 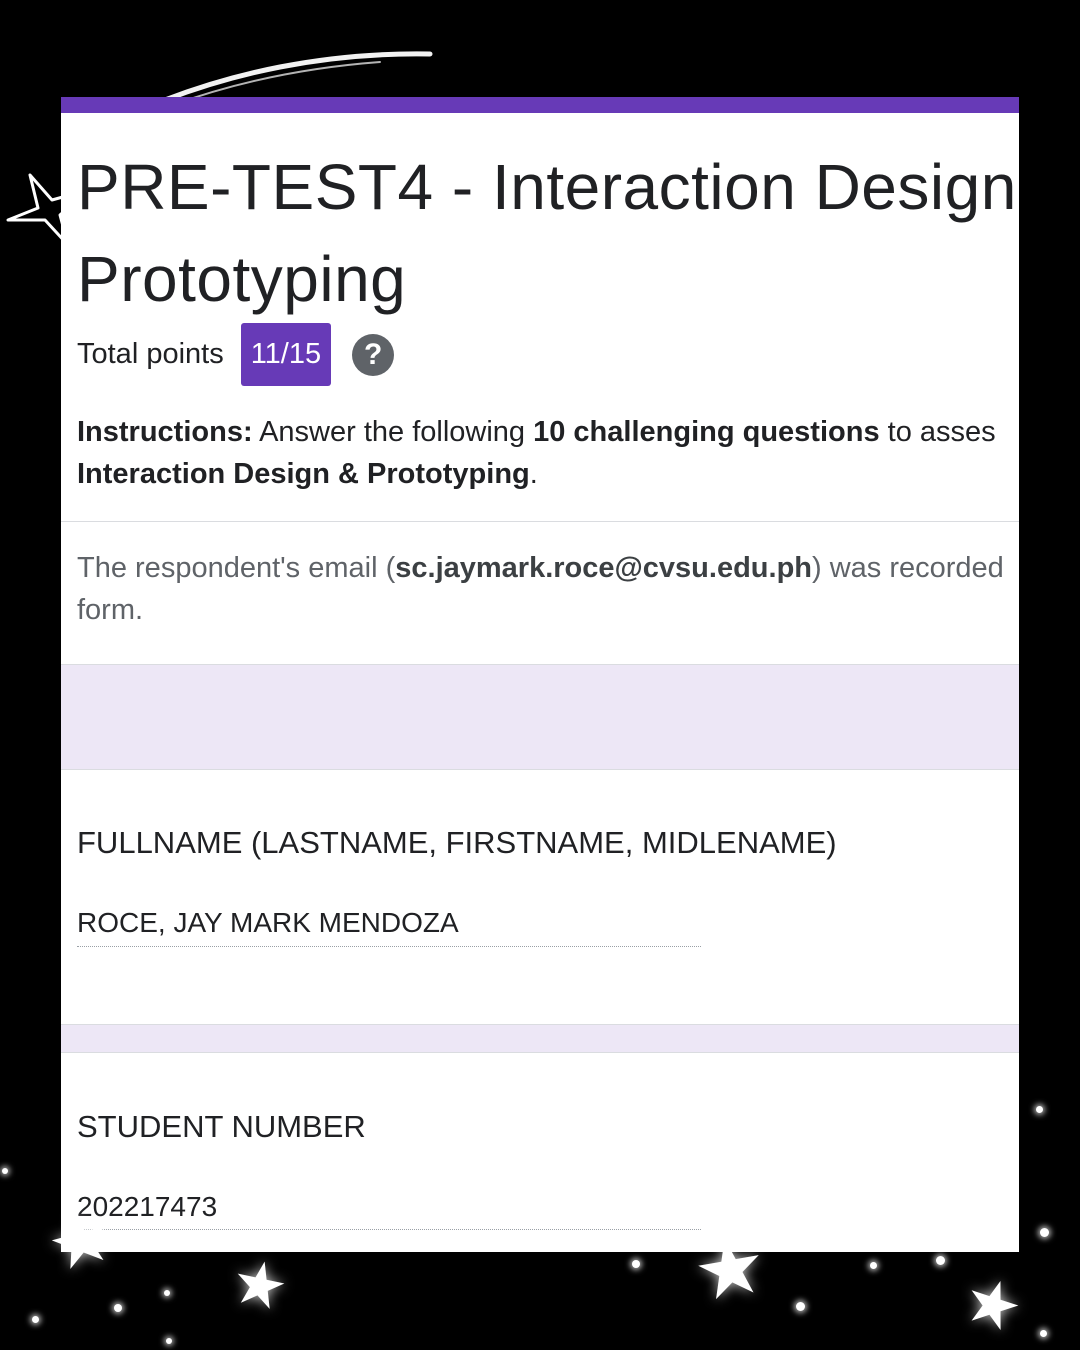 I want to click on instructions-text2: to asses, so click(x=937, y=432).